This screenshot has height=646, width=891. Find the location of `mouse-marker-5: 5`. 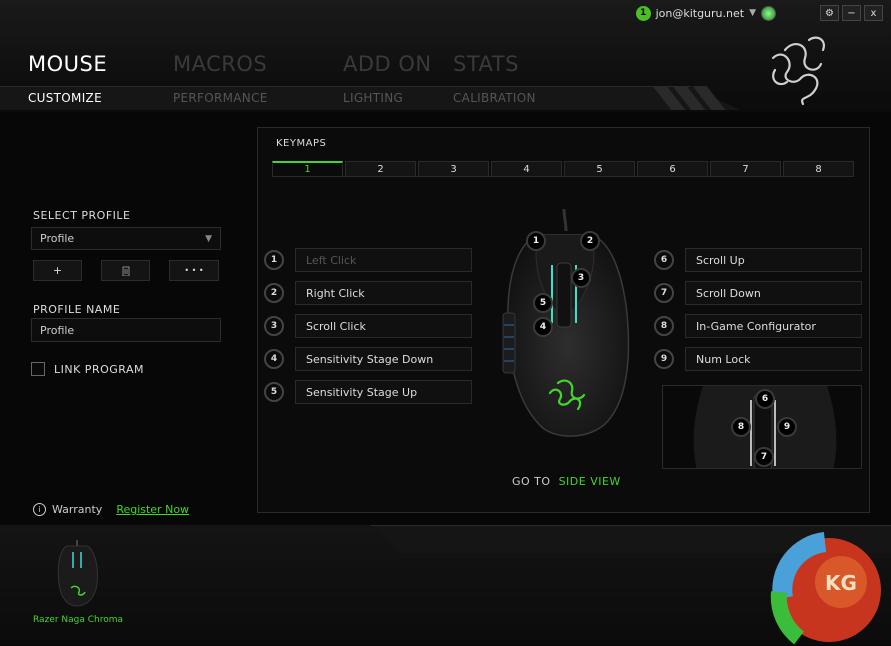

mouse-marker-5: 5 is located at coordinates (543, 303).